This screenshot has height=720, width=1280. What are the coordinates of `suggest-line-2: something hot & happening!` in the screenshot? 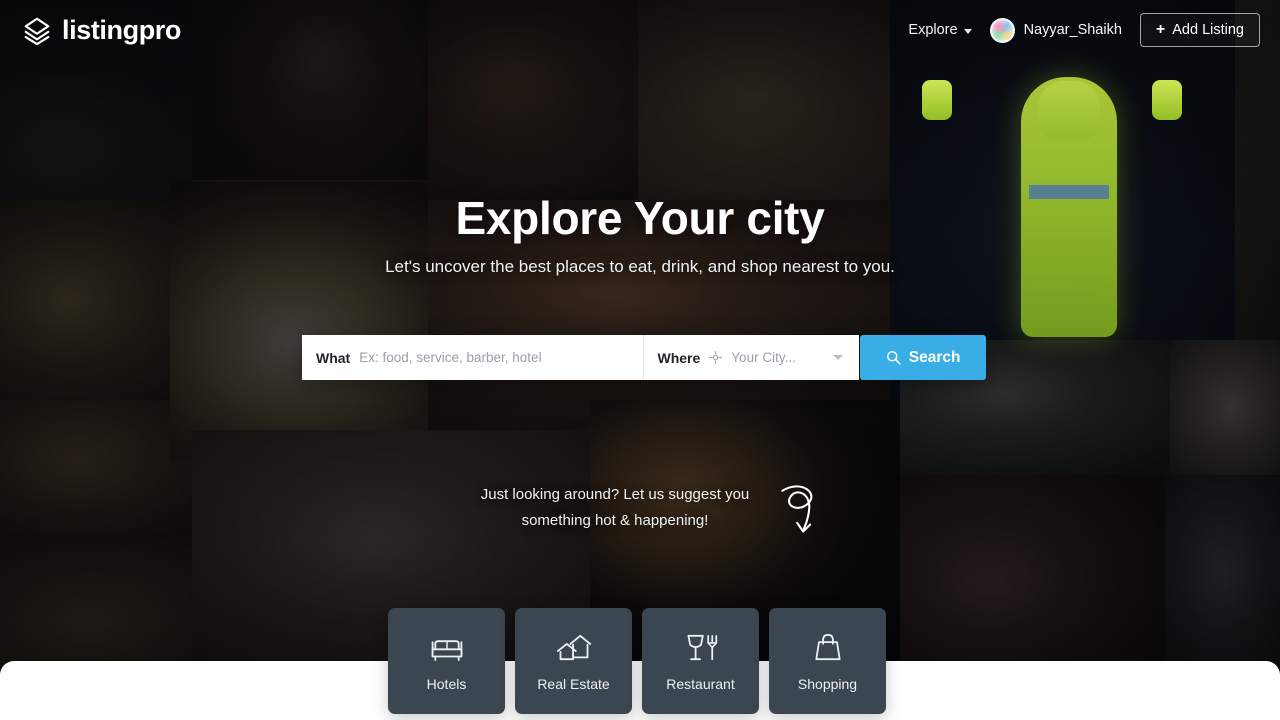 It's located at (615, 520).